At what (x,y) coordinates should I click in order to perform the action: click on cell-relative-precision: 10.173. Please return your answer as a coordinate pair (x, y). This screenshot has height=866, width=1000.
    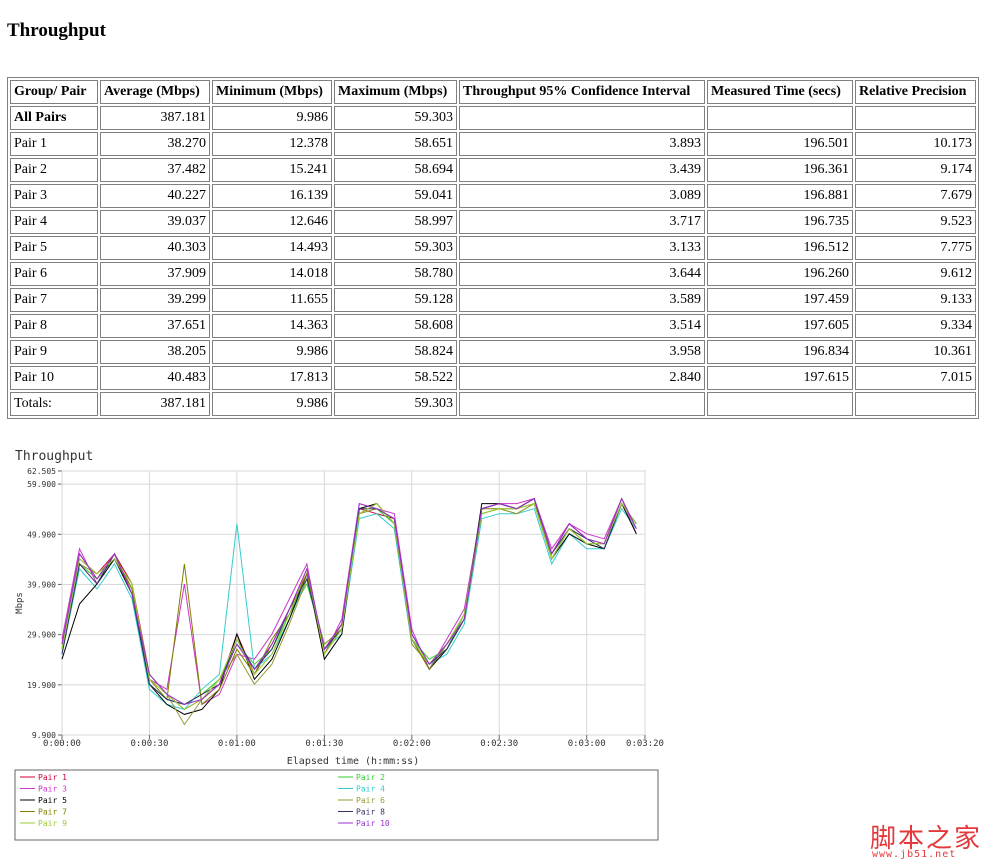
    Looking at the image, I should click on (915, 144).